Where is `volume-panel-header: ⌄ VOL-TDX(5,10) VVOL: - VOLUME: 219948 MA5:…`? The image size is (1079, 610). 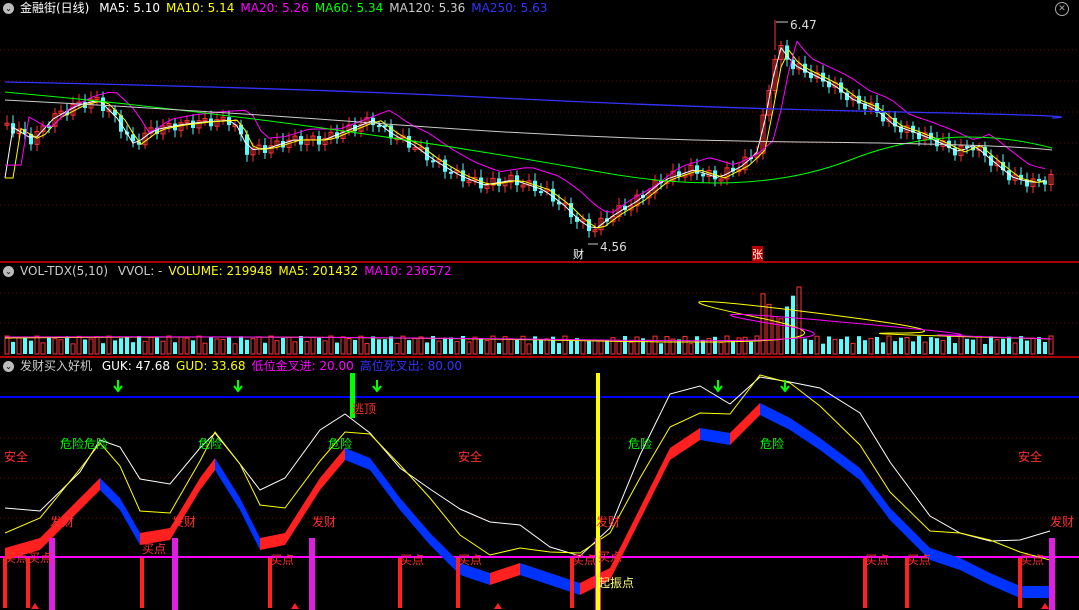
volume-panel-header: ⌄ VOL-TDX(5,10) VVOL: - VOLUME: 219948 MA5:… is located at coordinates (232, 271).